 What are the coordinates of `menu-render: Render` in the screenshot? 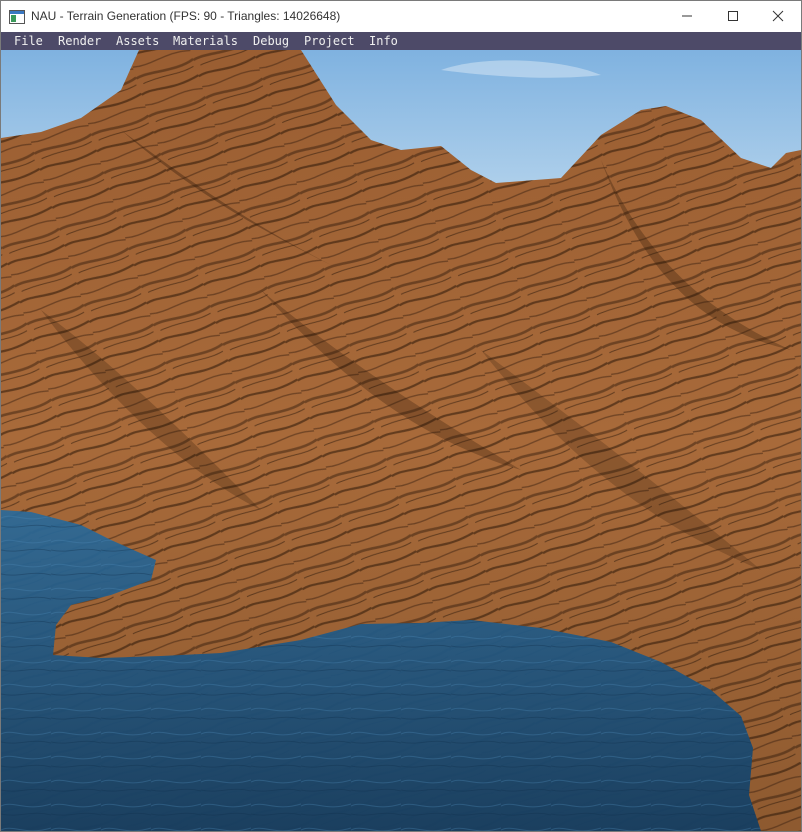 It's located at (79, 41).